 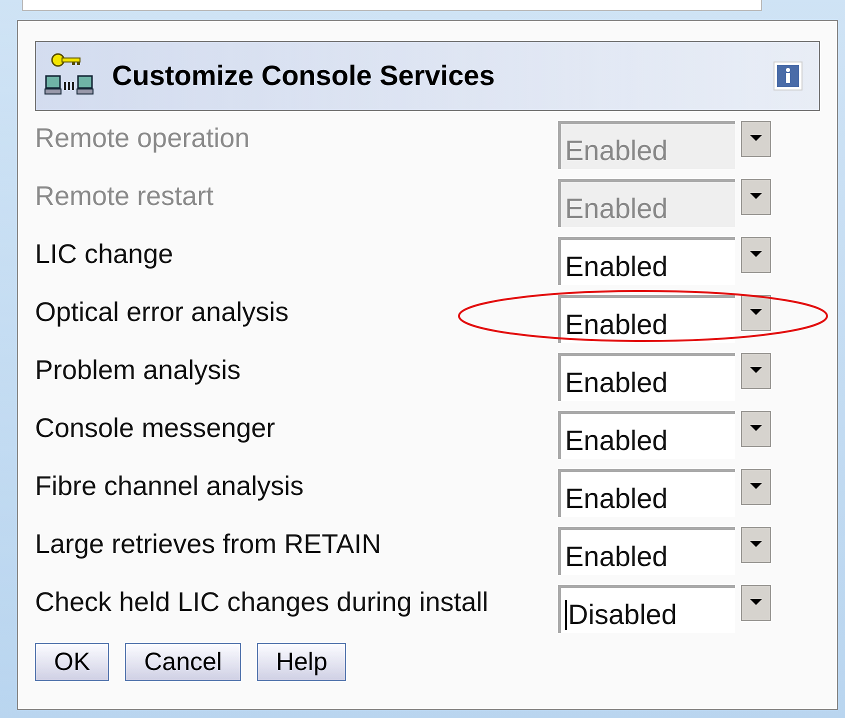 I want to click on dialog-button: Help, so click(x=301, y=662).